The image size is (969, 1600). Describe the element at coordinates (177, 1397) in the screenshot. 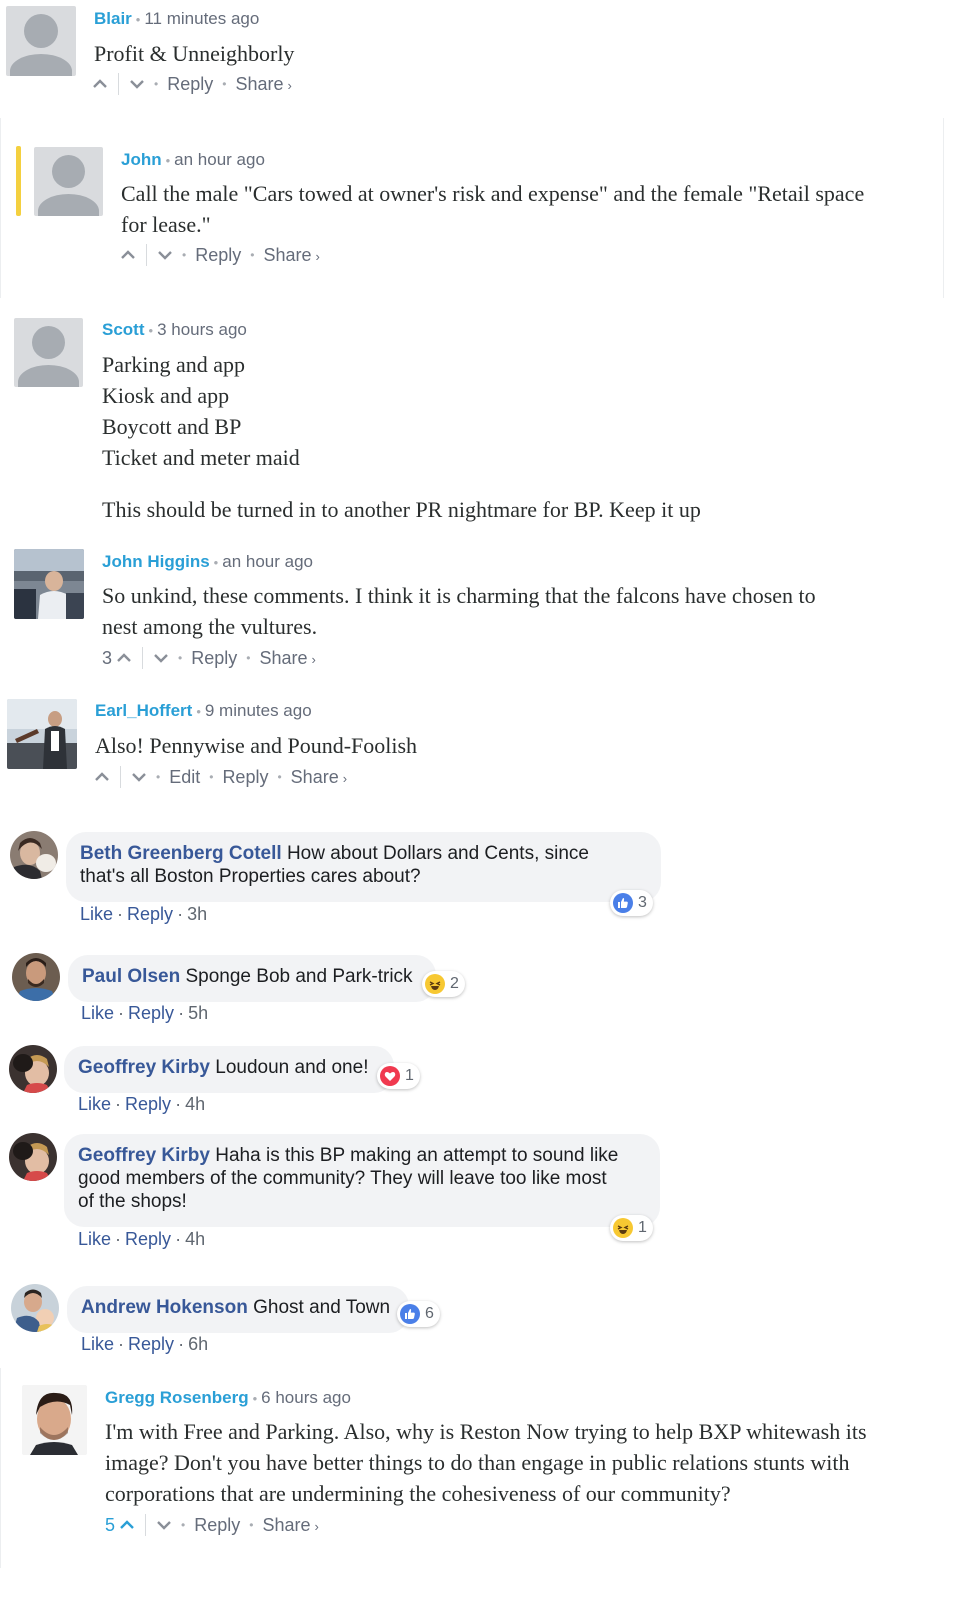

I see `author-name: Gregg Rosenberg` at that location.